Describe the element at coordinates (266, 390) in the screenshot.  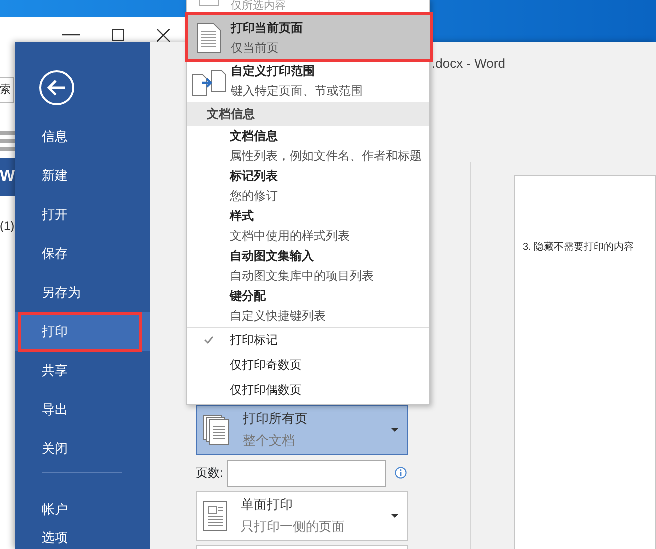
I see `menu-item-label: 仅打印偶数页` at that location.